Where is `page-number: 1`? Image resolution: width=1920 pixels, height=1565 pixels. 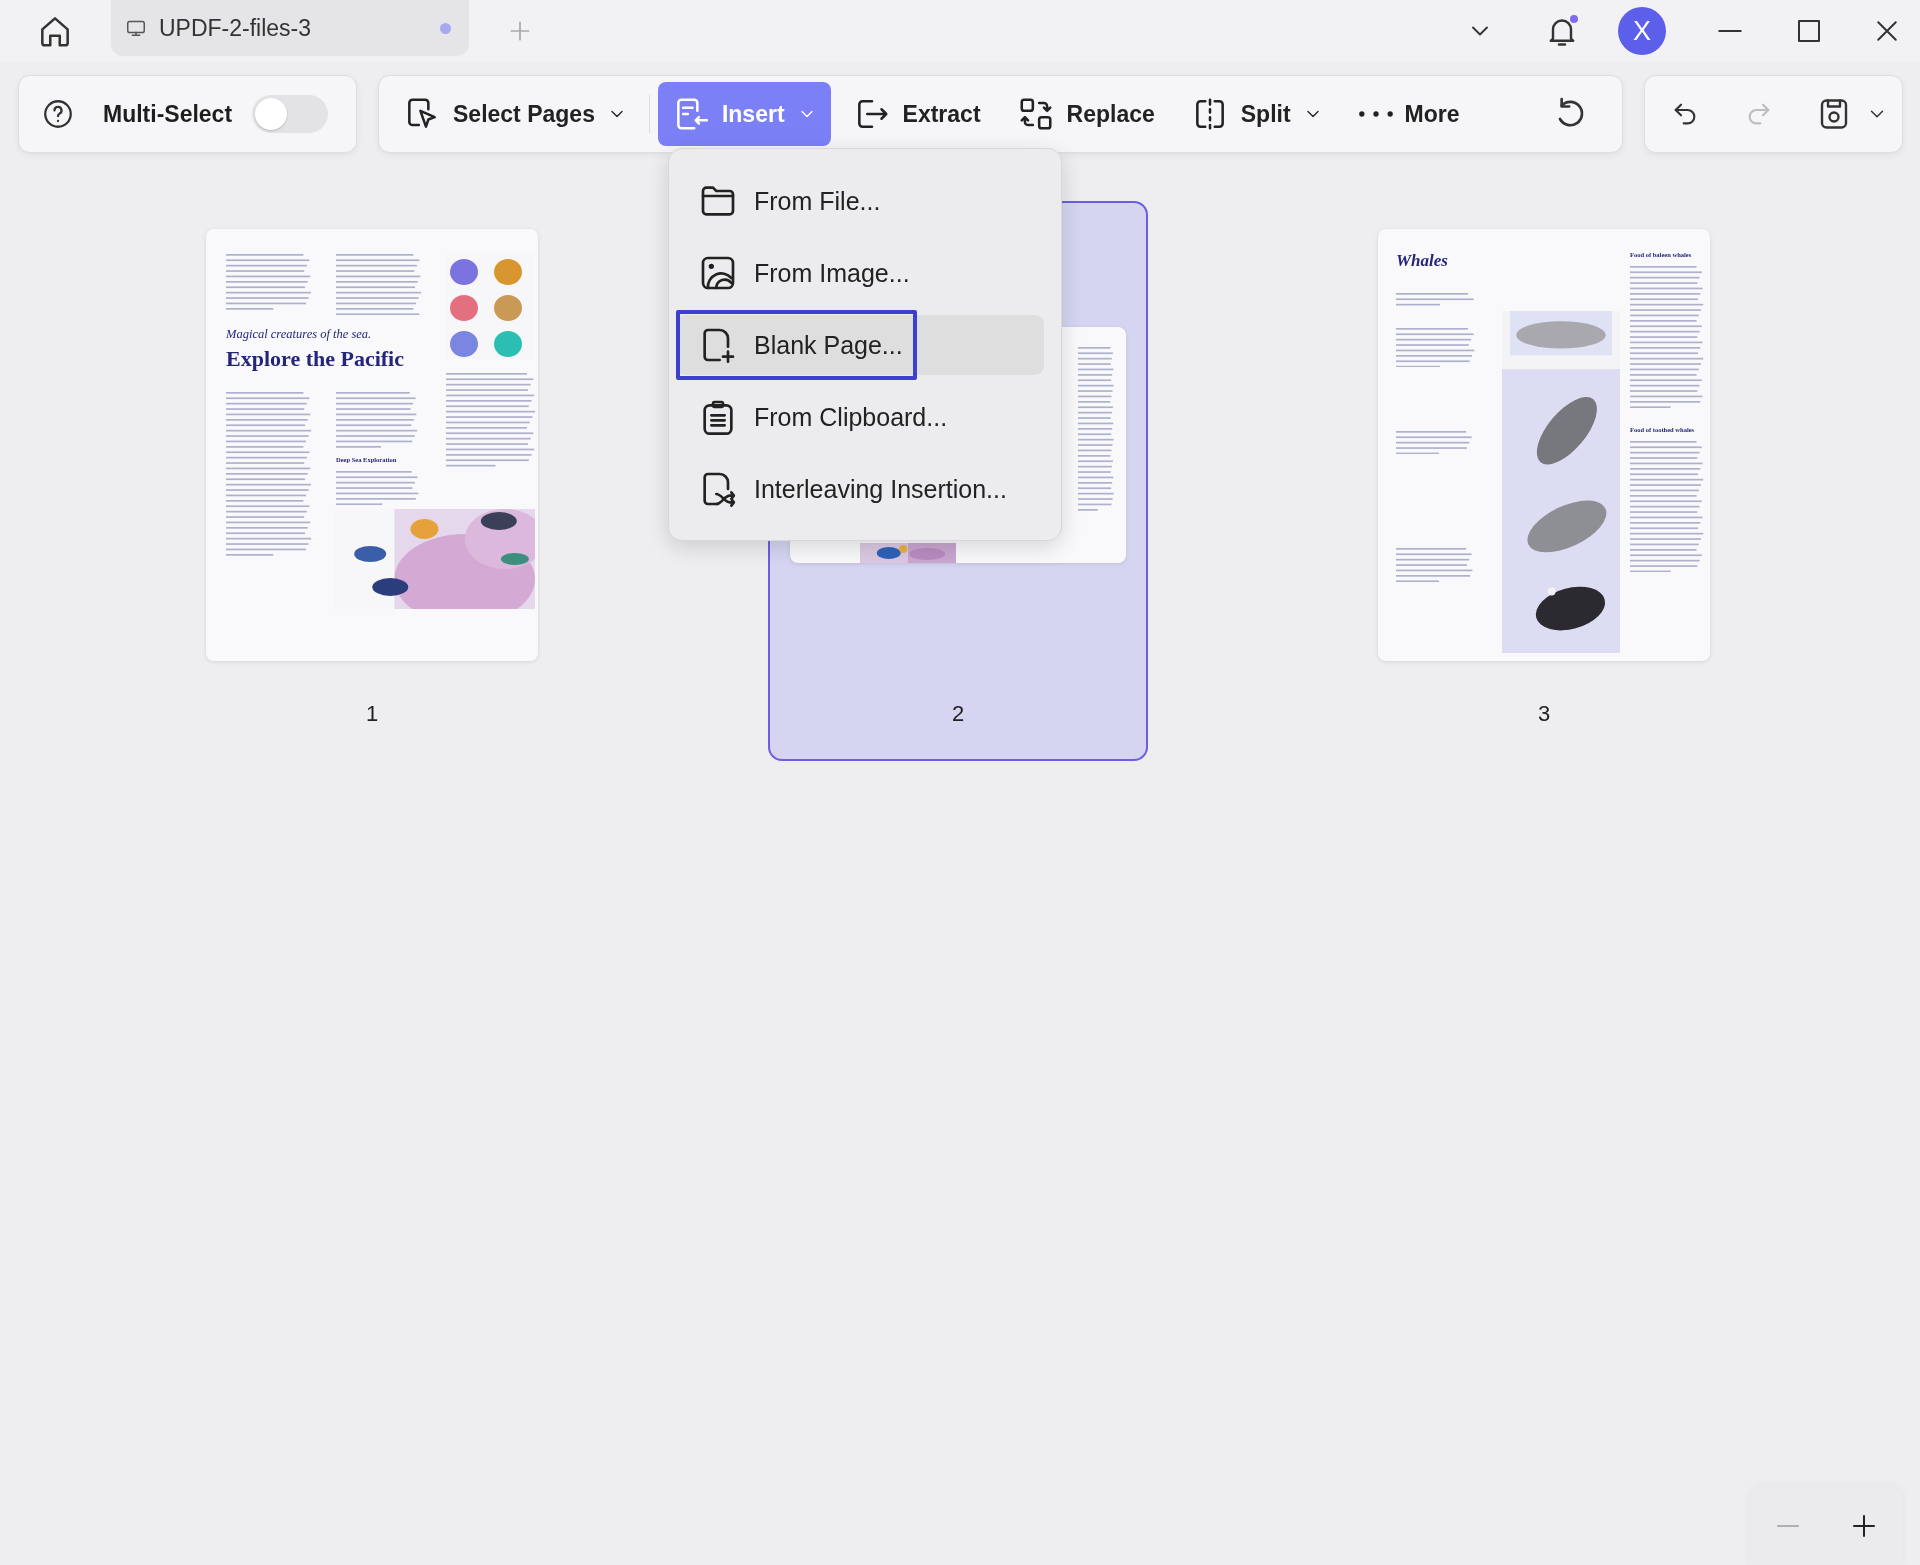
page-number: 1 is located at coordinates (372, 714).